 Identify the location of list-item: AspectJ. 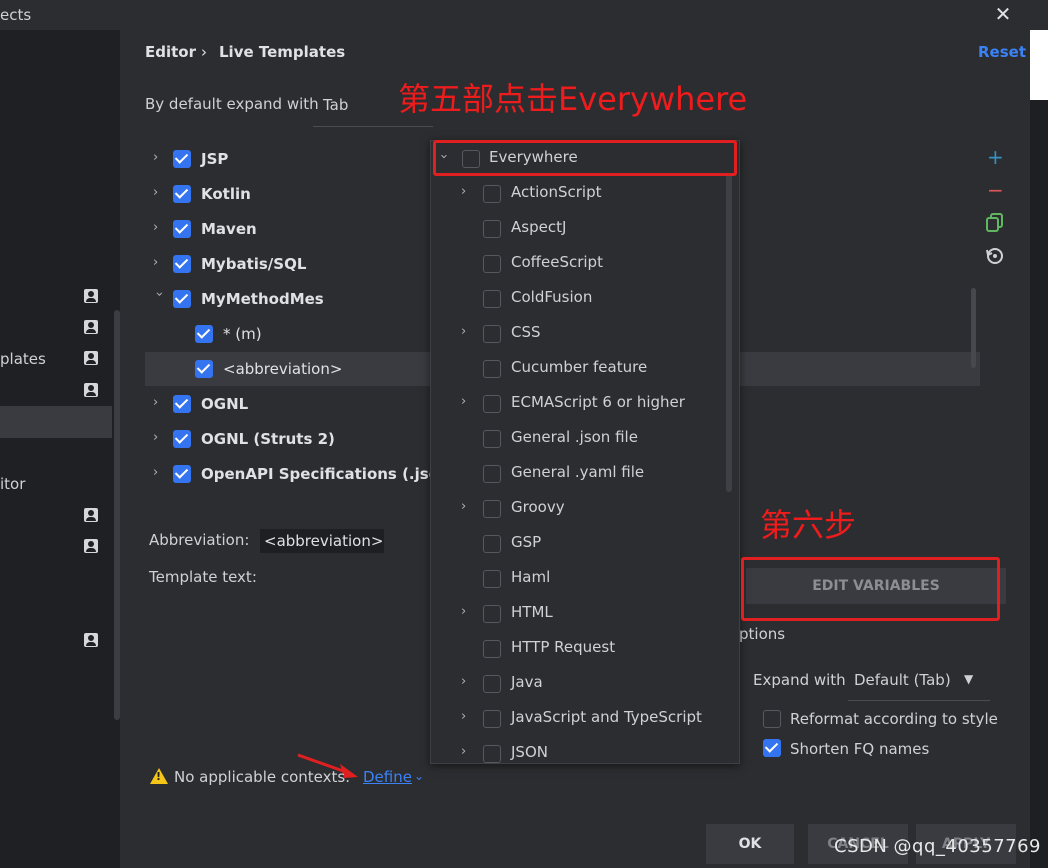
(579, 228).